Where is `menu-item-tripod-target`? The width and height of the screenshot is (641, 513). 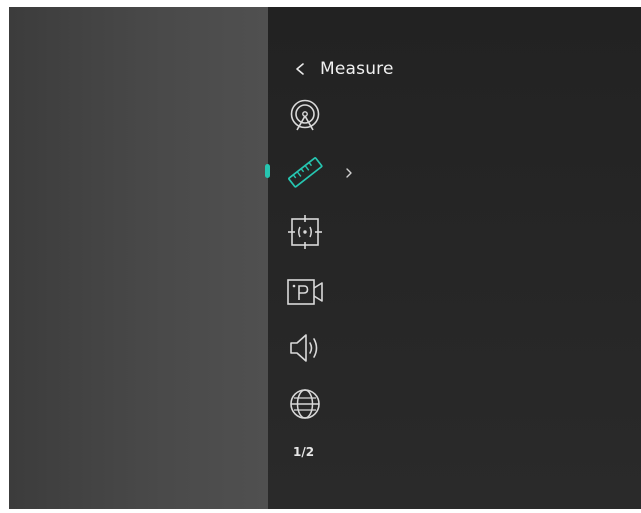
menu-item-tripod-target is located at coordinates (305, 116).